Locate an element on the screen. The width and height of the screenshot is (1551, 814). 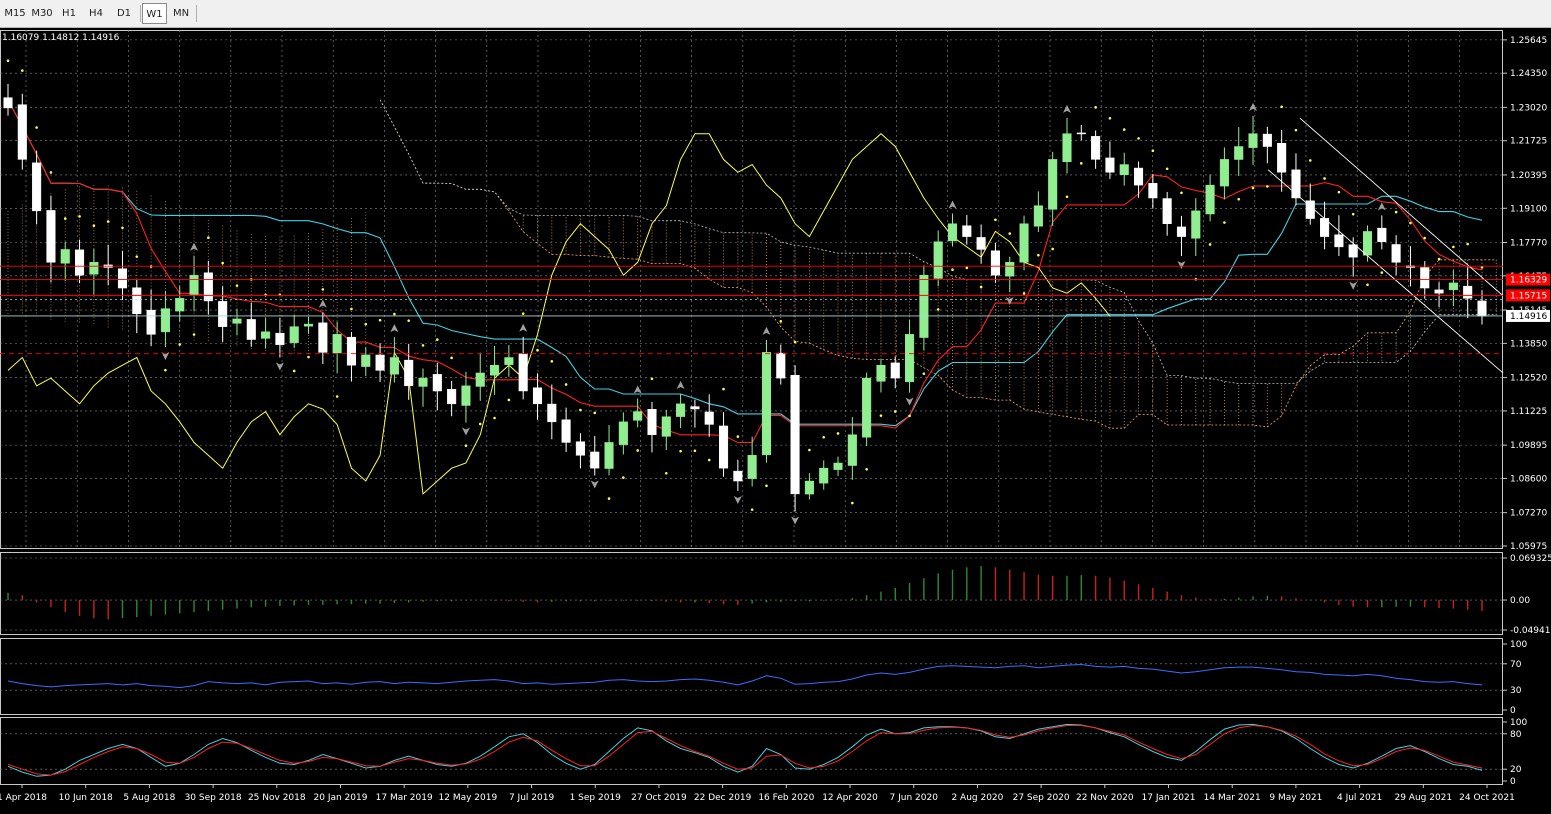
price-axis-label: 1.19100 is located at coordinates (1528, 209).